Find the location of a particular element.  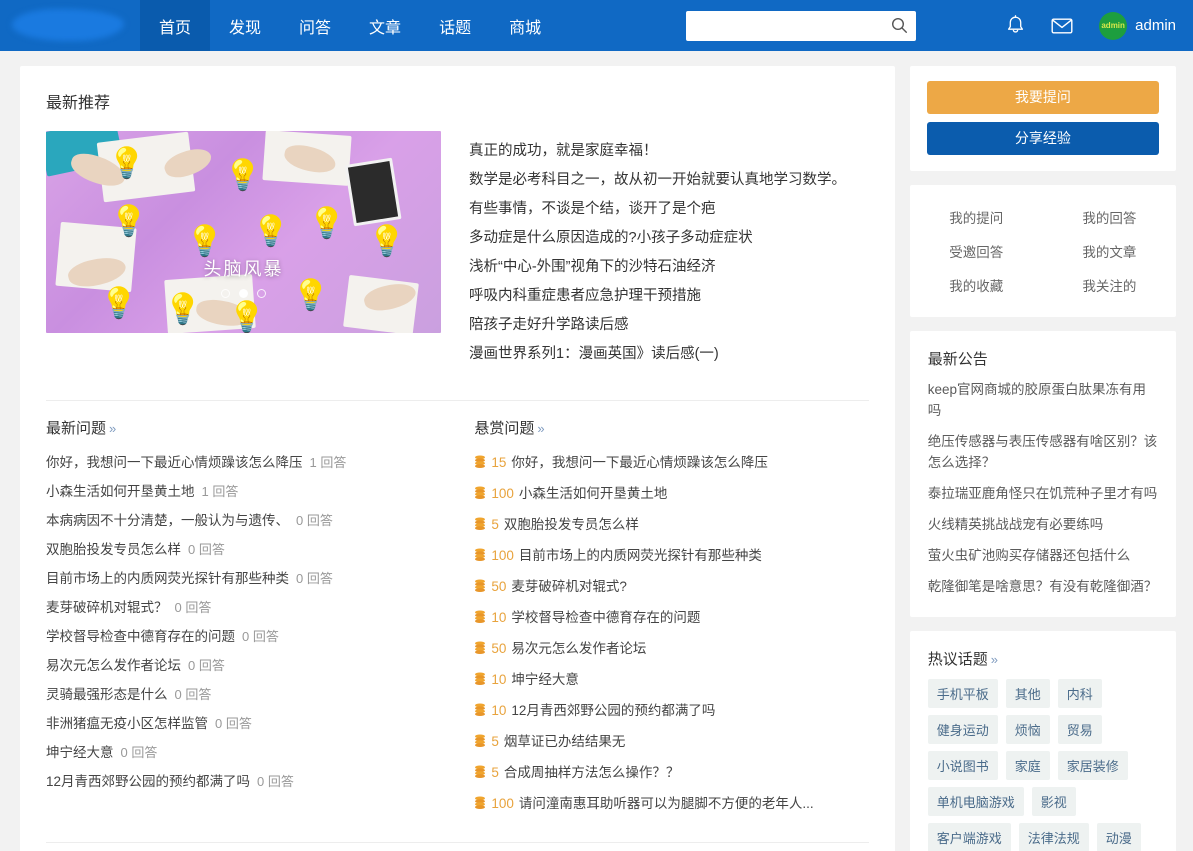

share-experience-button: 分享经验 is located at coordinates (1042, 138).